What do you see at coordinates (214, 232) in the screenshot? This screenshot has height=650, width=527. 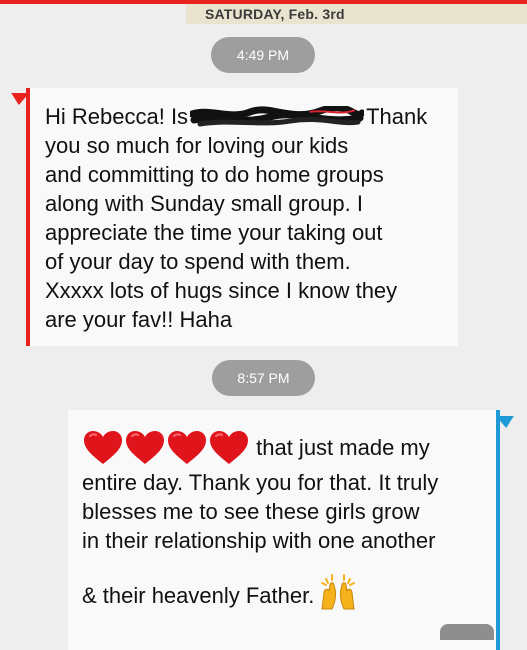 I see `message-line: appreciate the time your taking out` at bounding box center [214, 232].